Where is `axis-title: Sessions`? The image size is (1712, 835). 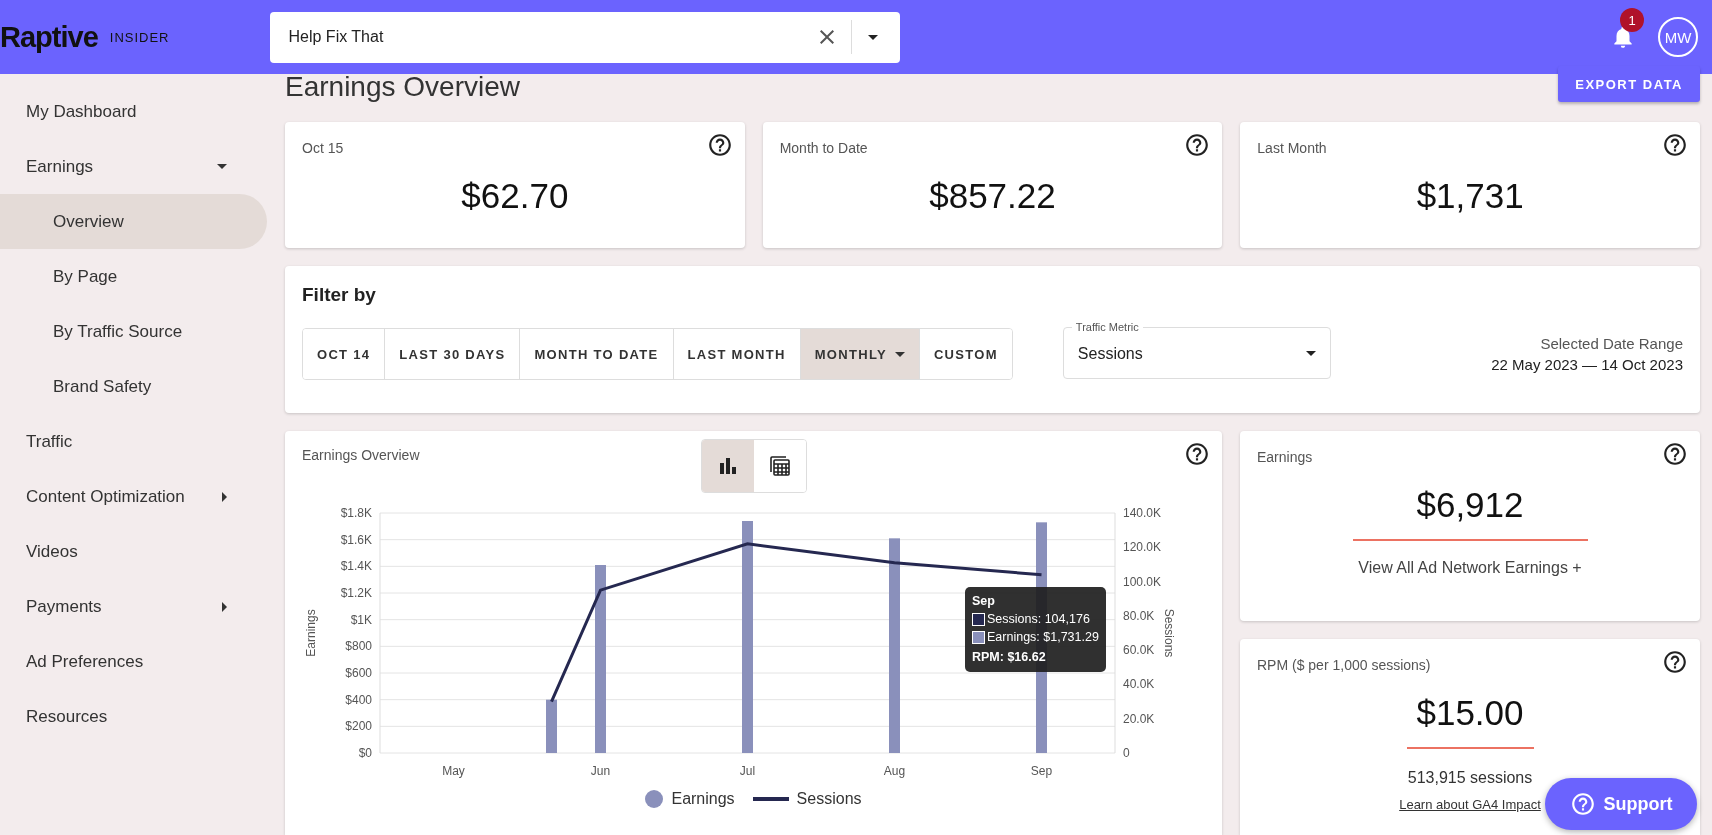 axis-title: Sessions is located at coordinates (1169, 633).